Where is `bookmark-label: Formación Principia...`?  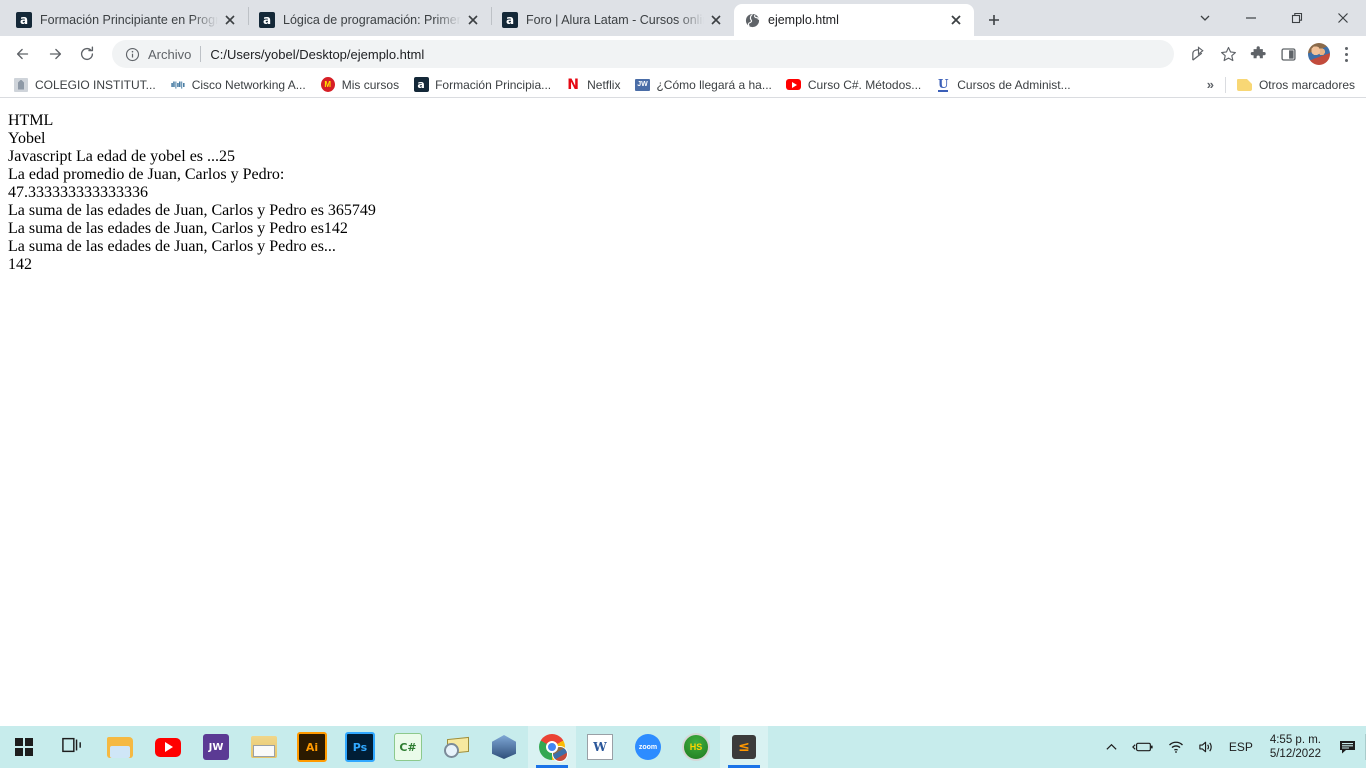 bookmark-label: Formación Principia... is located at coordinates (493, 84).